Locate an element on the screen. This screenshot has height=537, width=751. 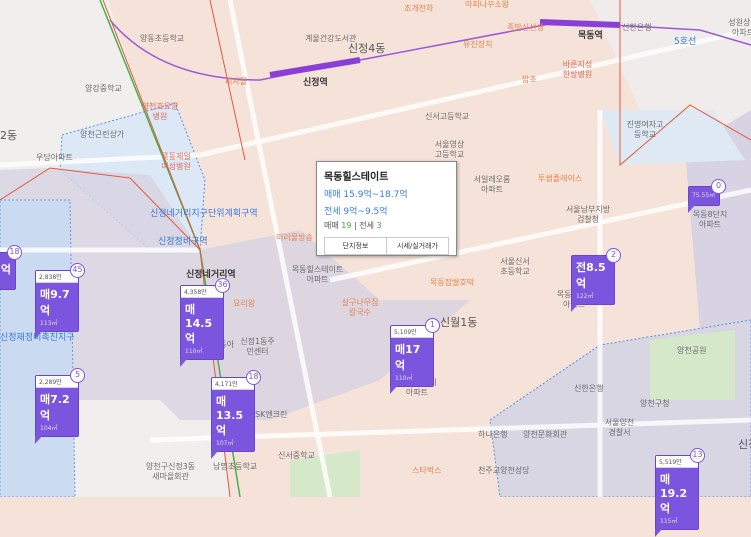
station-label: 신정역 is located at coordinates (315, 83).